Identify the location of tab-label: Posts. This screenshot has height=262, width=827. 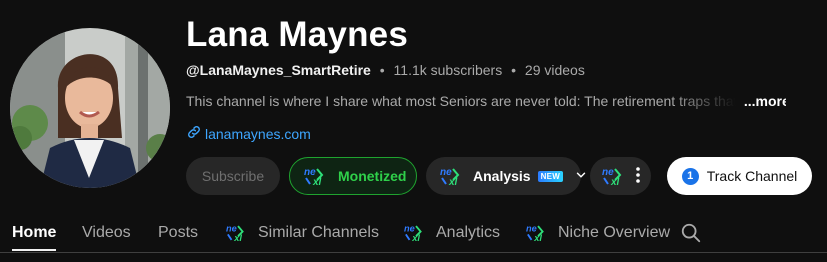
(178, 232).